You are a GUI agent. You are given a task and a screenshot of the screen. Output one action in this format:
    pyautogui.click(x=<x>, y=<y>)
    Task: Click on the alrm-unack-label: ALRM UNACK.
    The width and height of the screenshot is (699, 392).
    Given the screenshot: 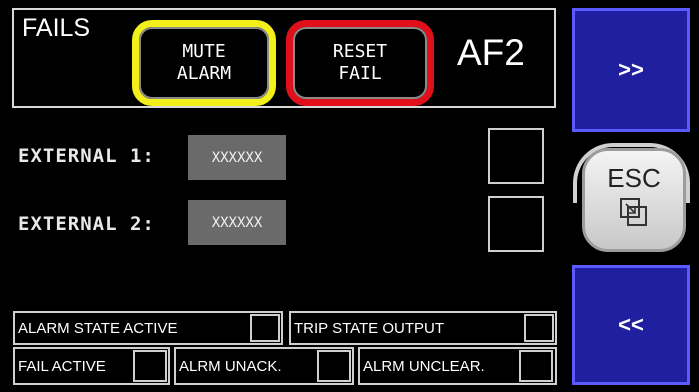 What is the action you would take?
    pyautogui.click(x=230, y=366)
    